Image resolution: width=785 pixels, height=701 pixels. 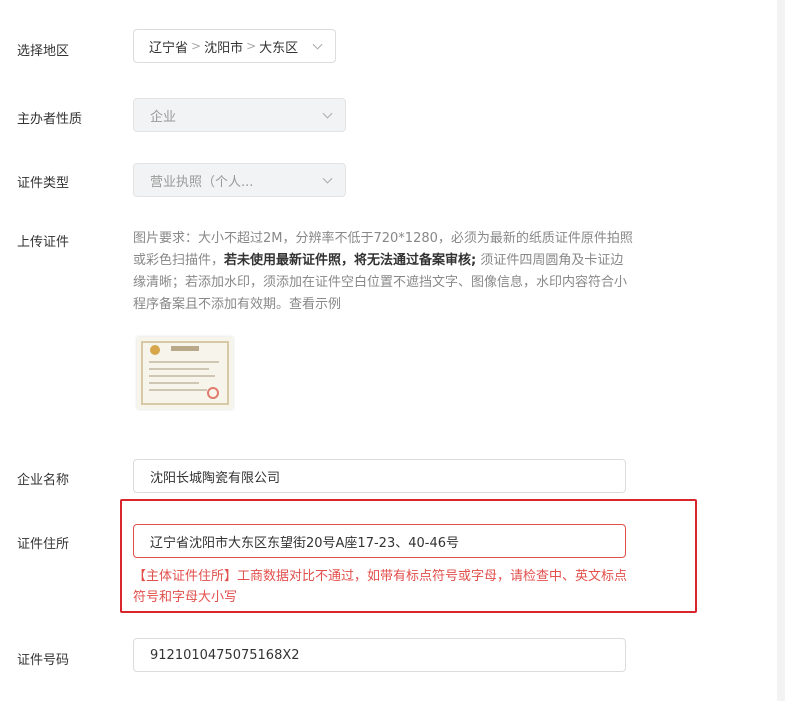 I want to click on cert-number-value: 9121010475075168X2, so click(x=225, y=655).